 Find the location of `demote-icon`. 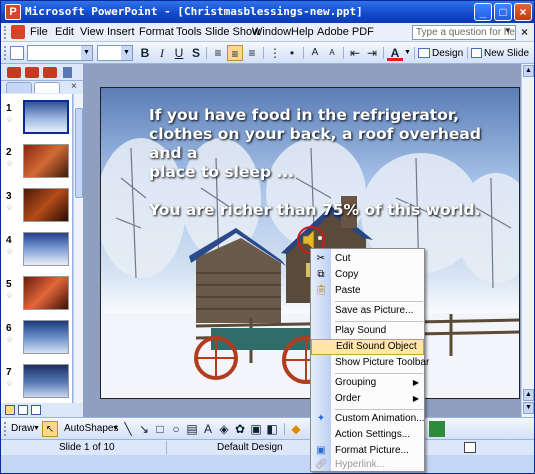

demote-icon is located at coordinates (32, 72).